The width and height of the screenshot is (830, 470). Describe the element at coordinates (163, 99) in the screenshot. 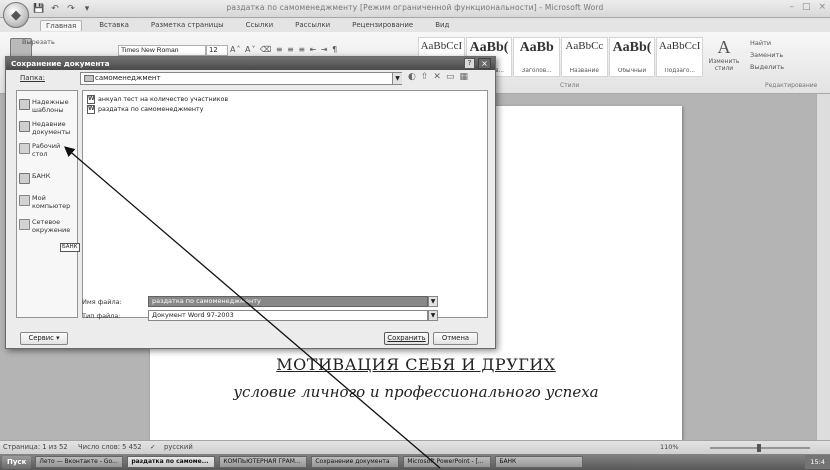

I see `file-name: анкуал тест на количество участников` at that location.